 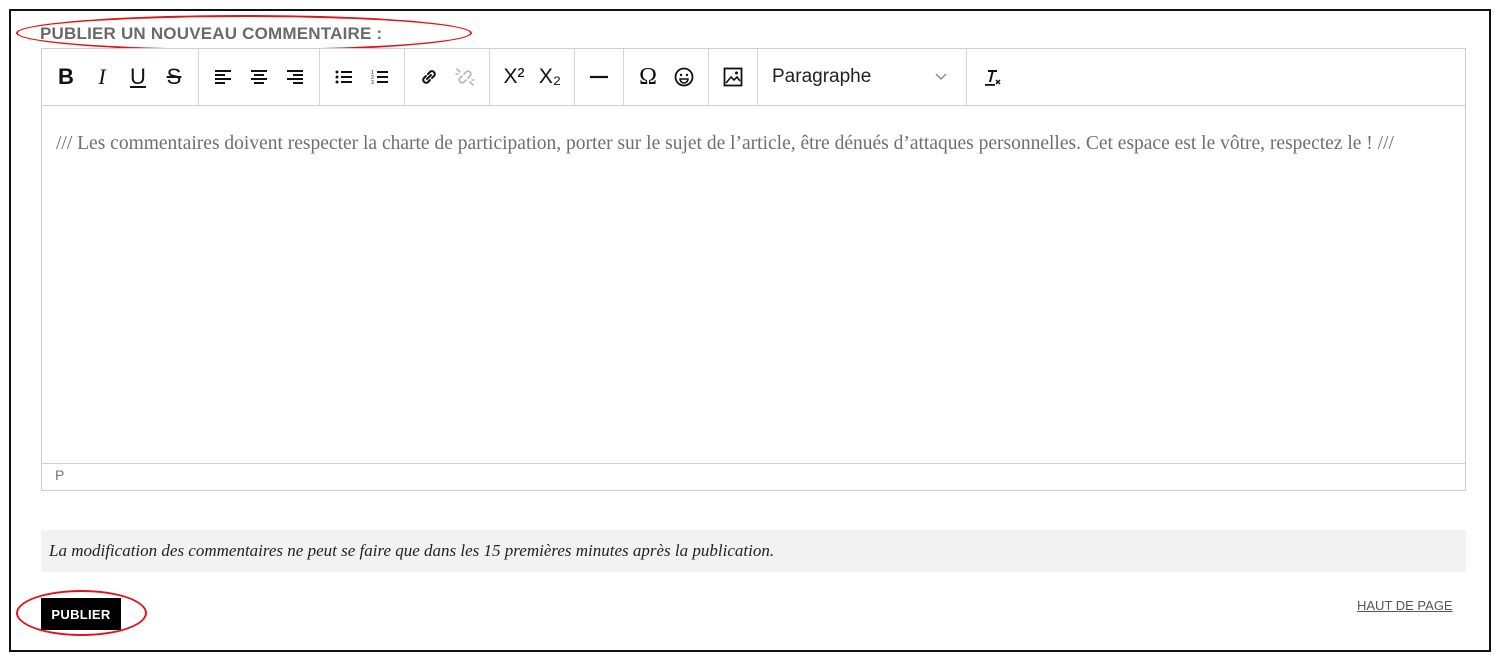 What do you see at coordinates (1405, 605) in the screenshot?
I see `back-to-top-link: HAUT DE PAGE` at bounding box center [1405, 605].